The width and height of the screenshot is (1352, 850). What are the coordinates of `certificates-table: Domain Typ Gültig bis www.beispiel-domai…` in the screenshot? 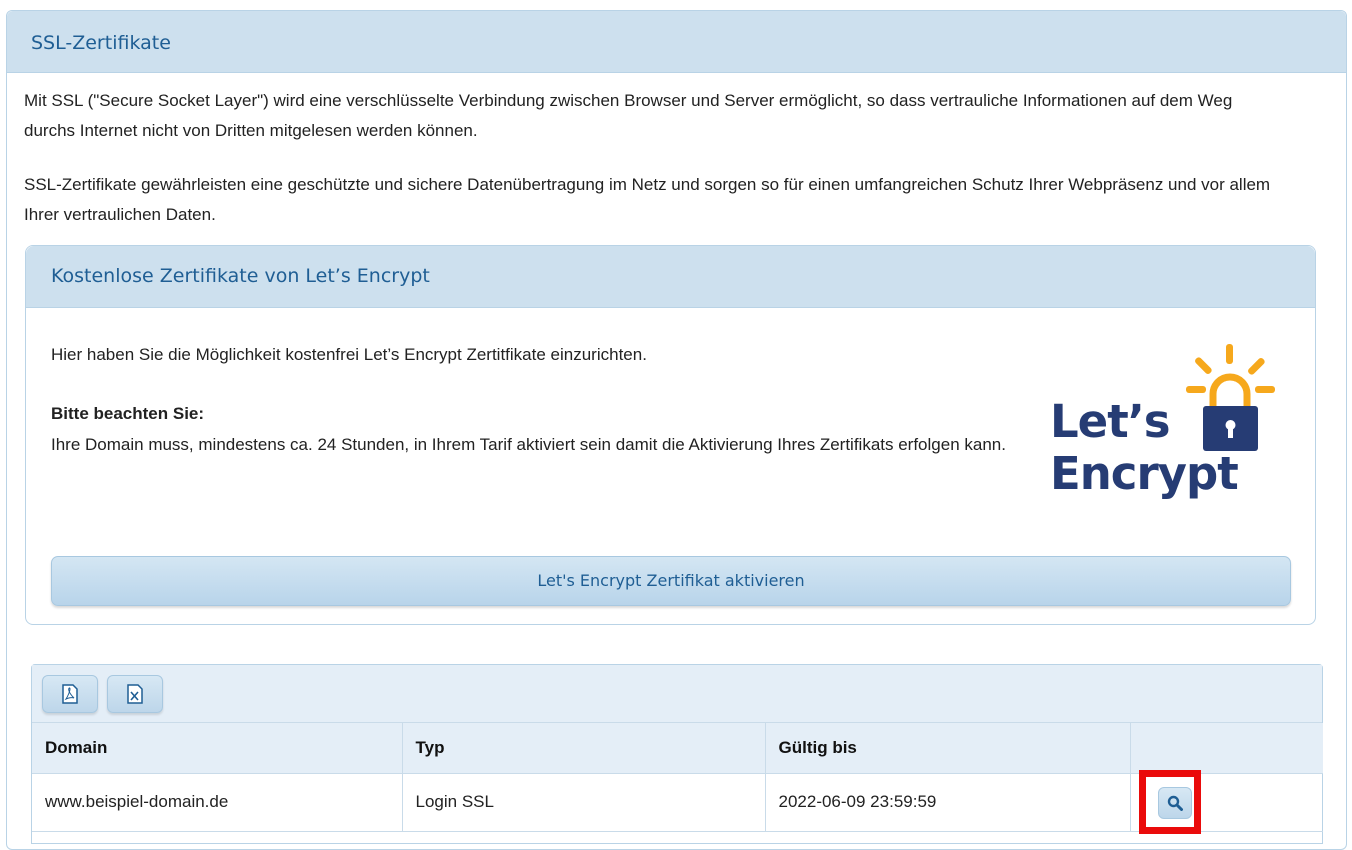 It's located at (677, 777).